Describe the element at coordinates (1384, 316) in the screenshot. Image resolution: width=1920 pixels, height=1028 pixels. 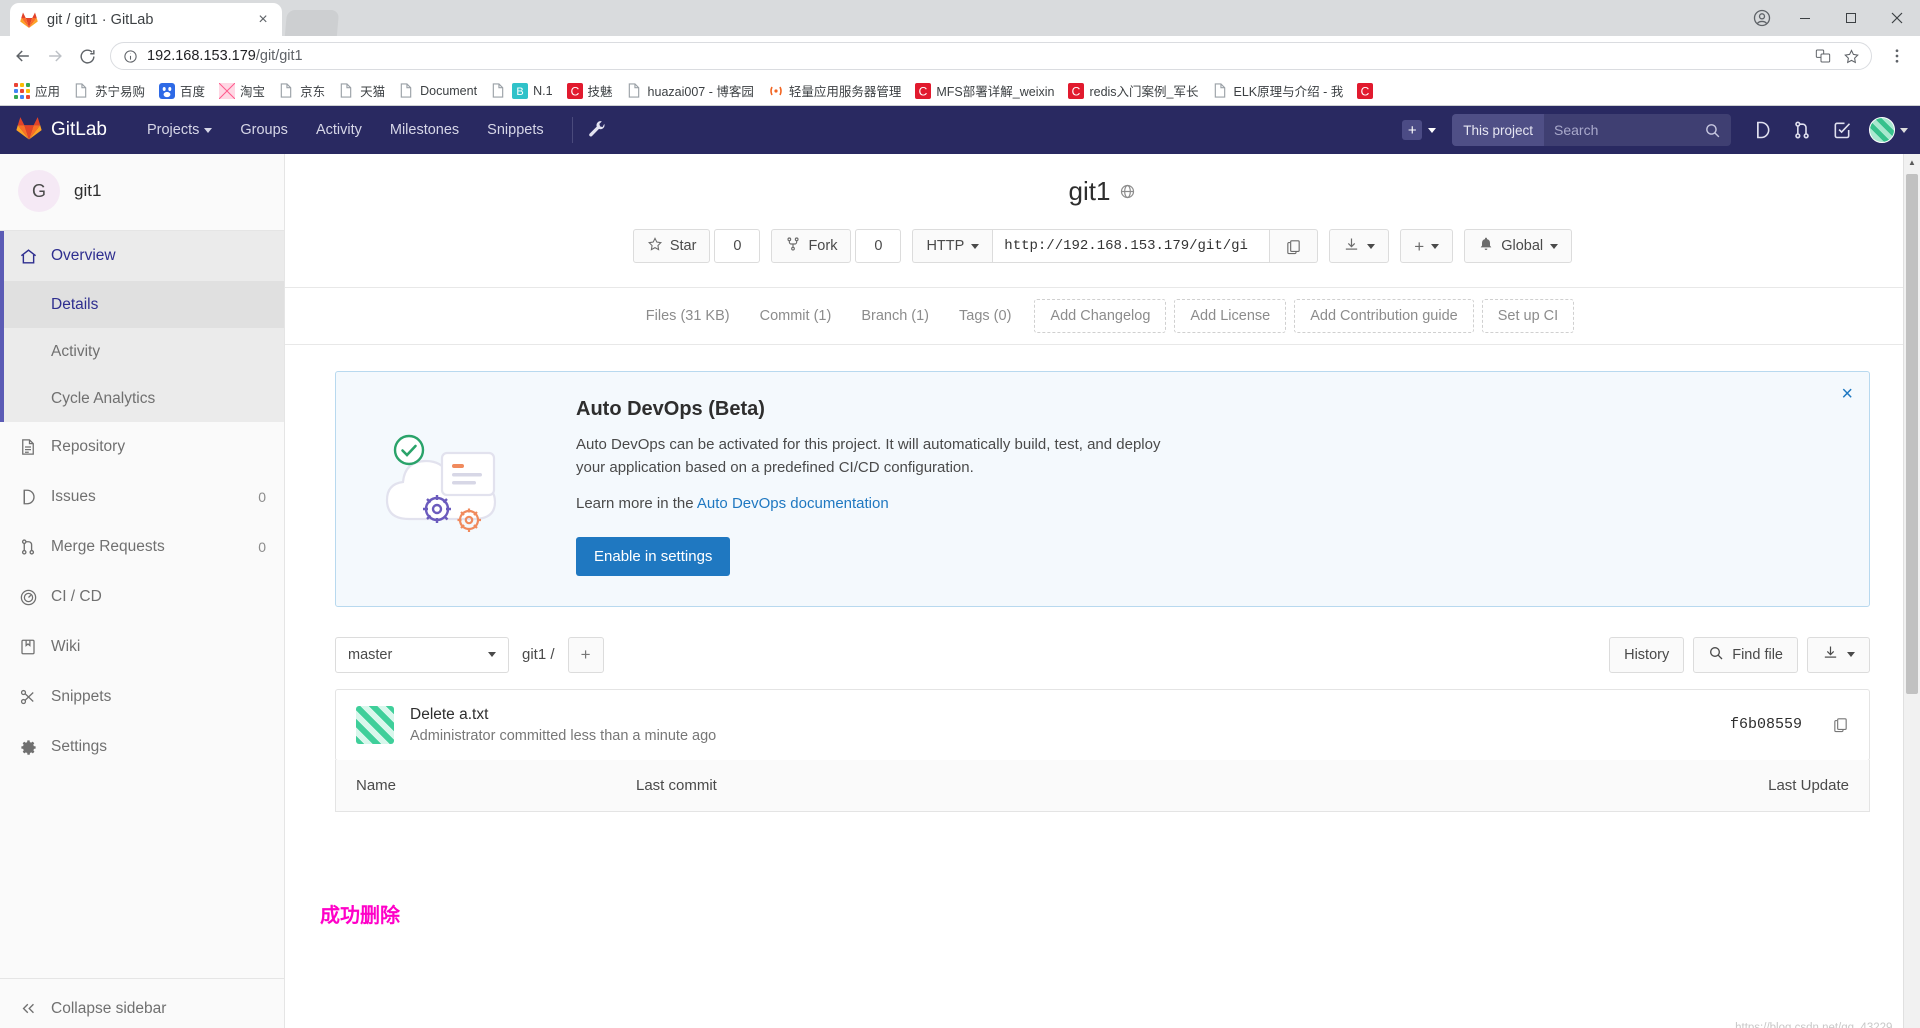
I see `add-contribution-guide-button: Add Contribution guide` at that location.